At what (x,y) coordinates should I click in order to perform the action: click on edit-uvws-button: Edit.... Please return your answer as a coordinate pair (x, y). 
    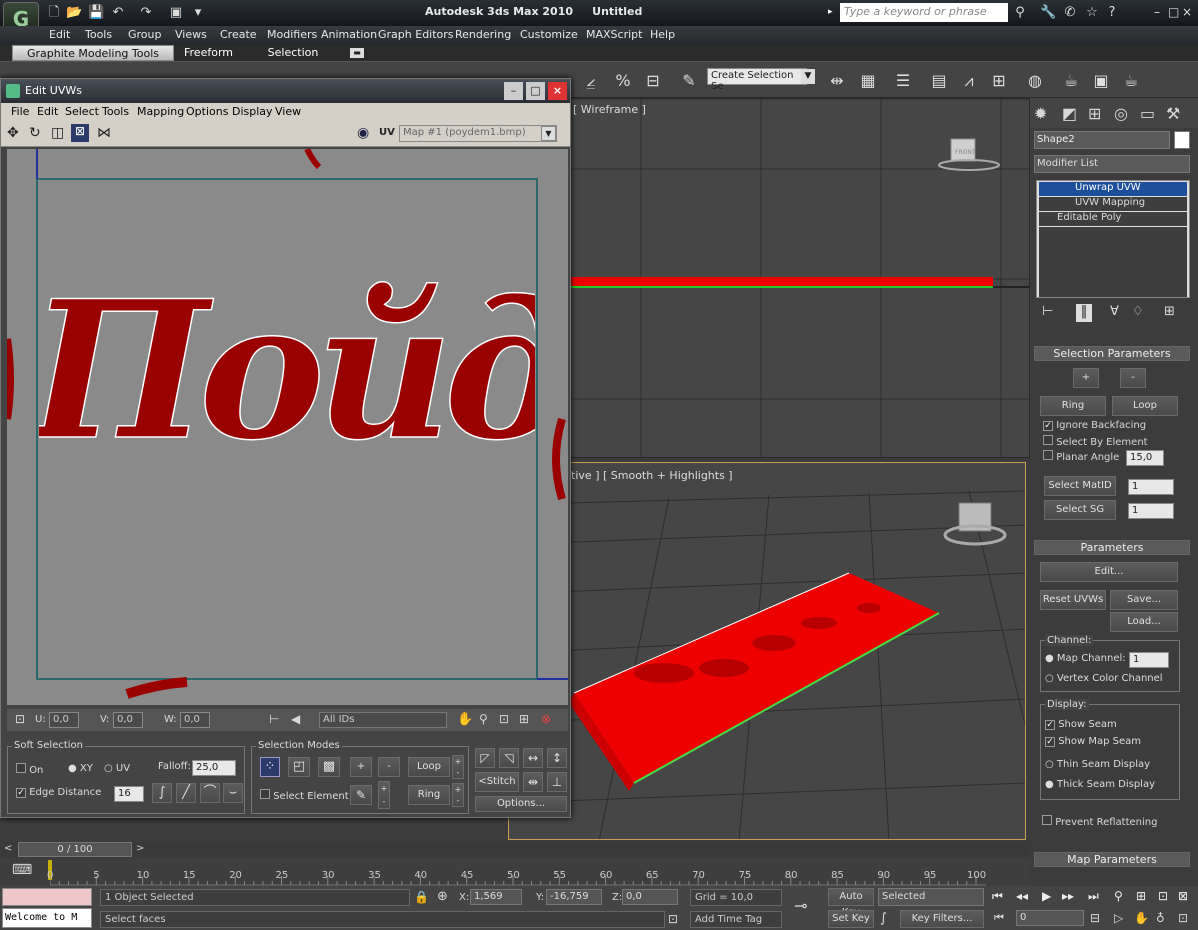
    Looking at the image, I should click on (1109, 572).